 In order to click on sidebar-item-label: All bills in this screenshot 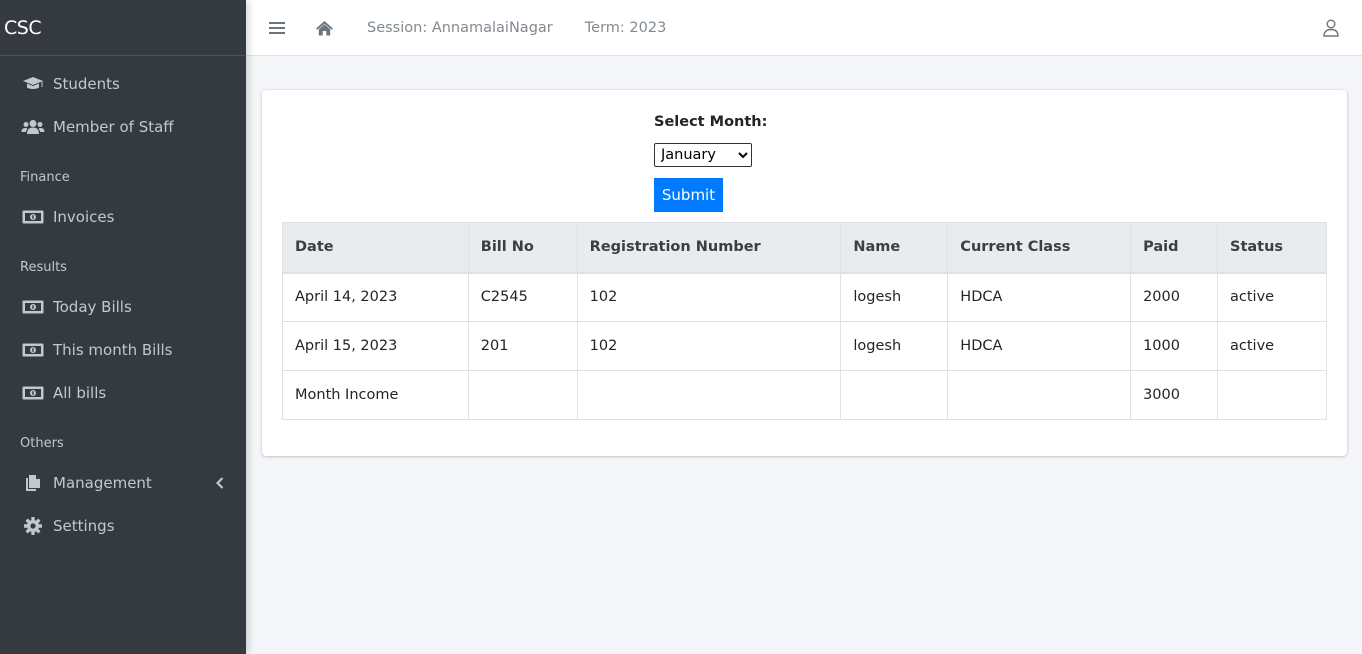, I will do `click(80, 392)`.